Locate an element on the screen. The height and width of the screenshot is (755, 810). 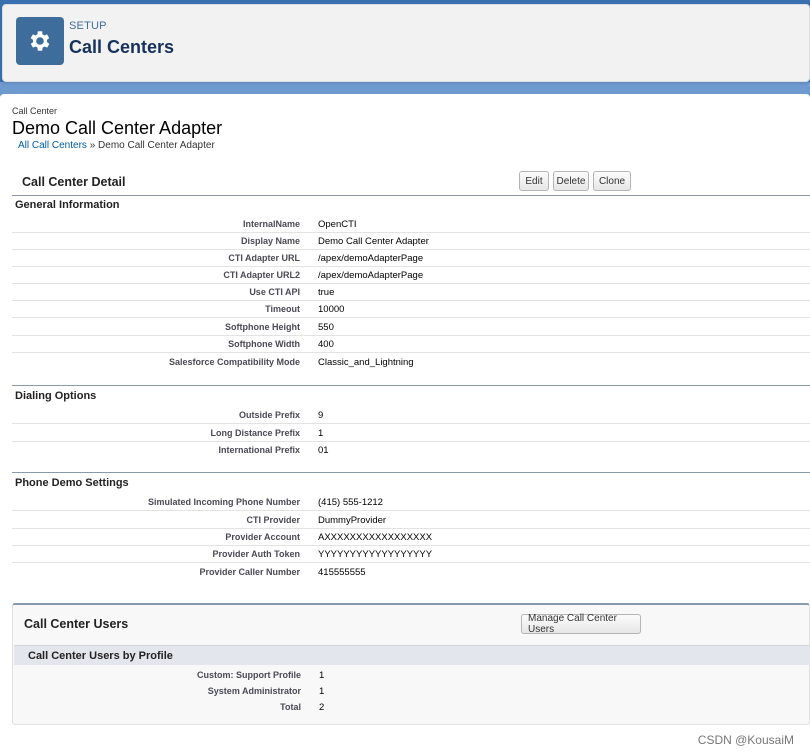
field-label: Outside Prefix is located at coordinates (269, 415).